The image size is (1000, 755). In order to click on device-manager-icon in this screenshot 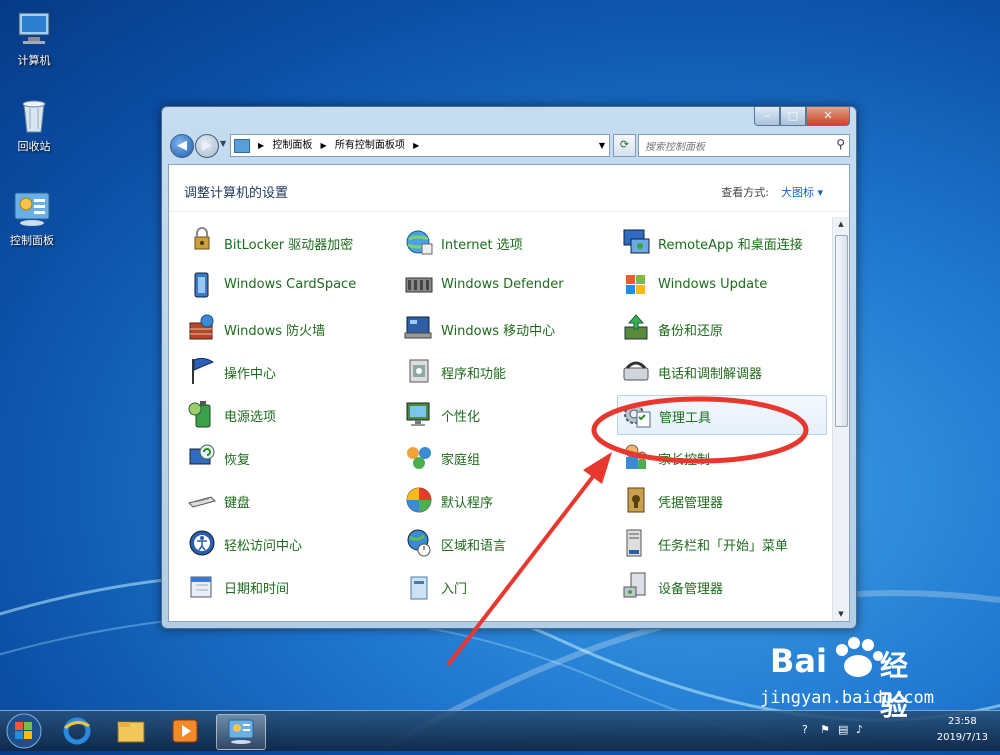, I will do `click(634, 585)`.